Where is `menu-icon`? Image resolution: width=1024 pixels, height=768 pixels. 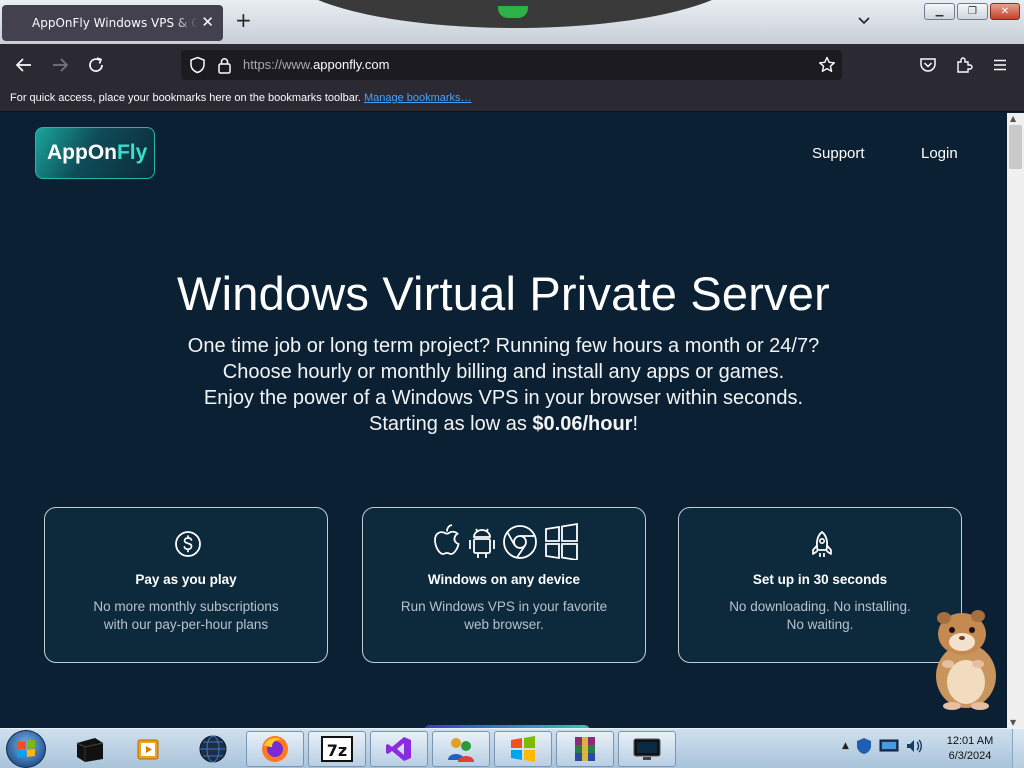
menu-icon is located at coordinates (1000, 65).